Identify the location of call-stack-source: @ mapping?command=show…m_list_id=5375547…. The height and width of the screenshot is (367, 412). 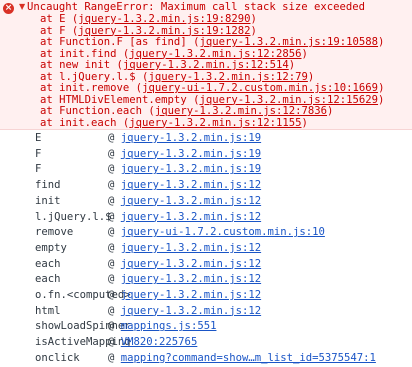
(242, 358).